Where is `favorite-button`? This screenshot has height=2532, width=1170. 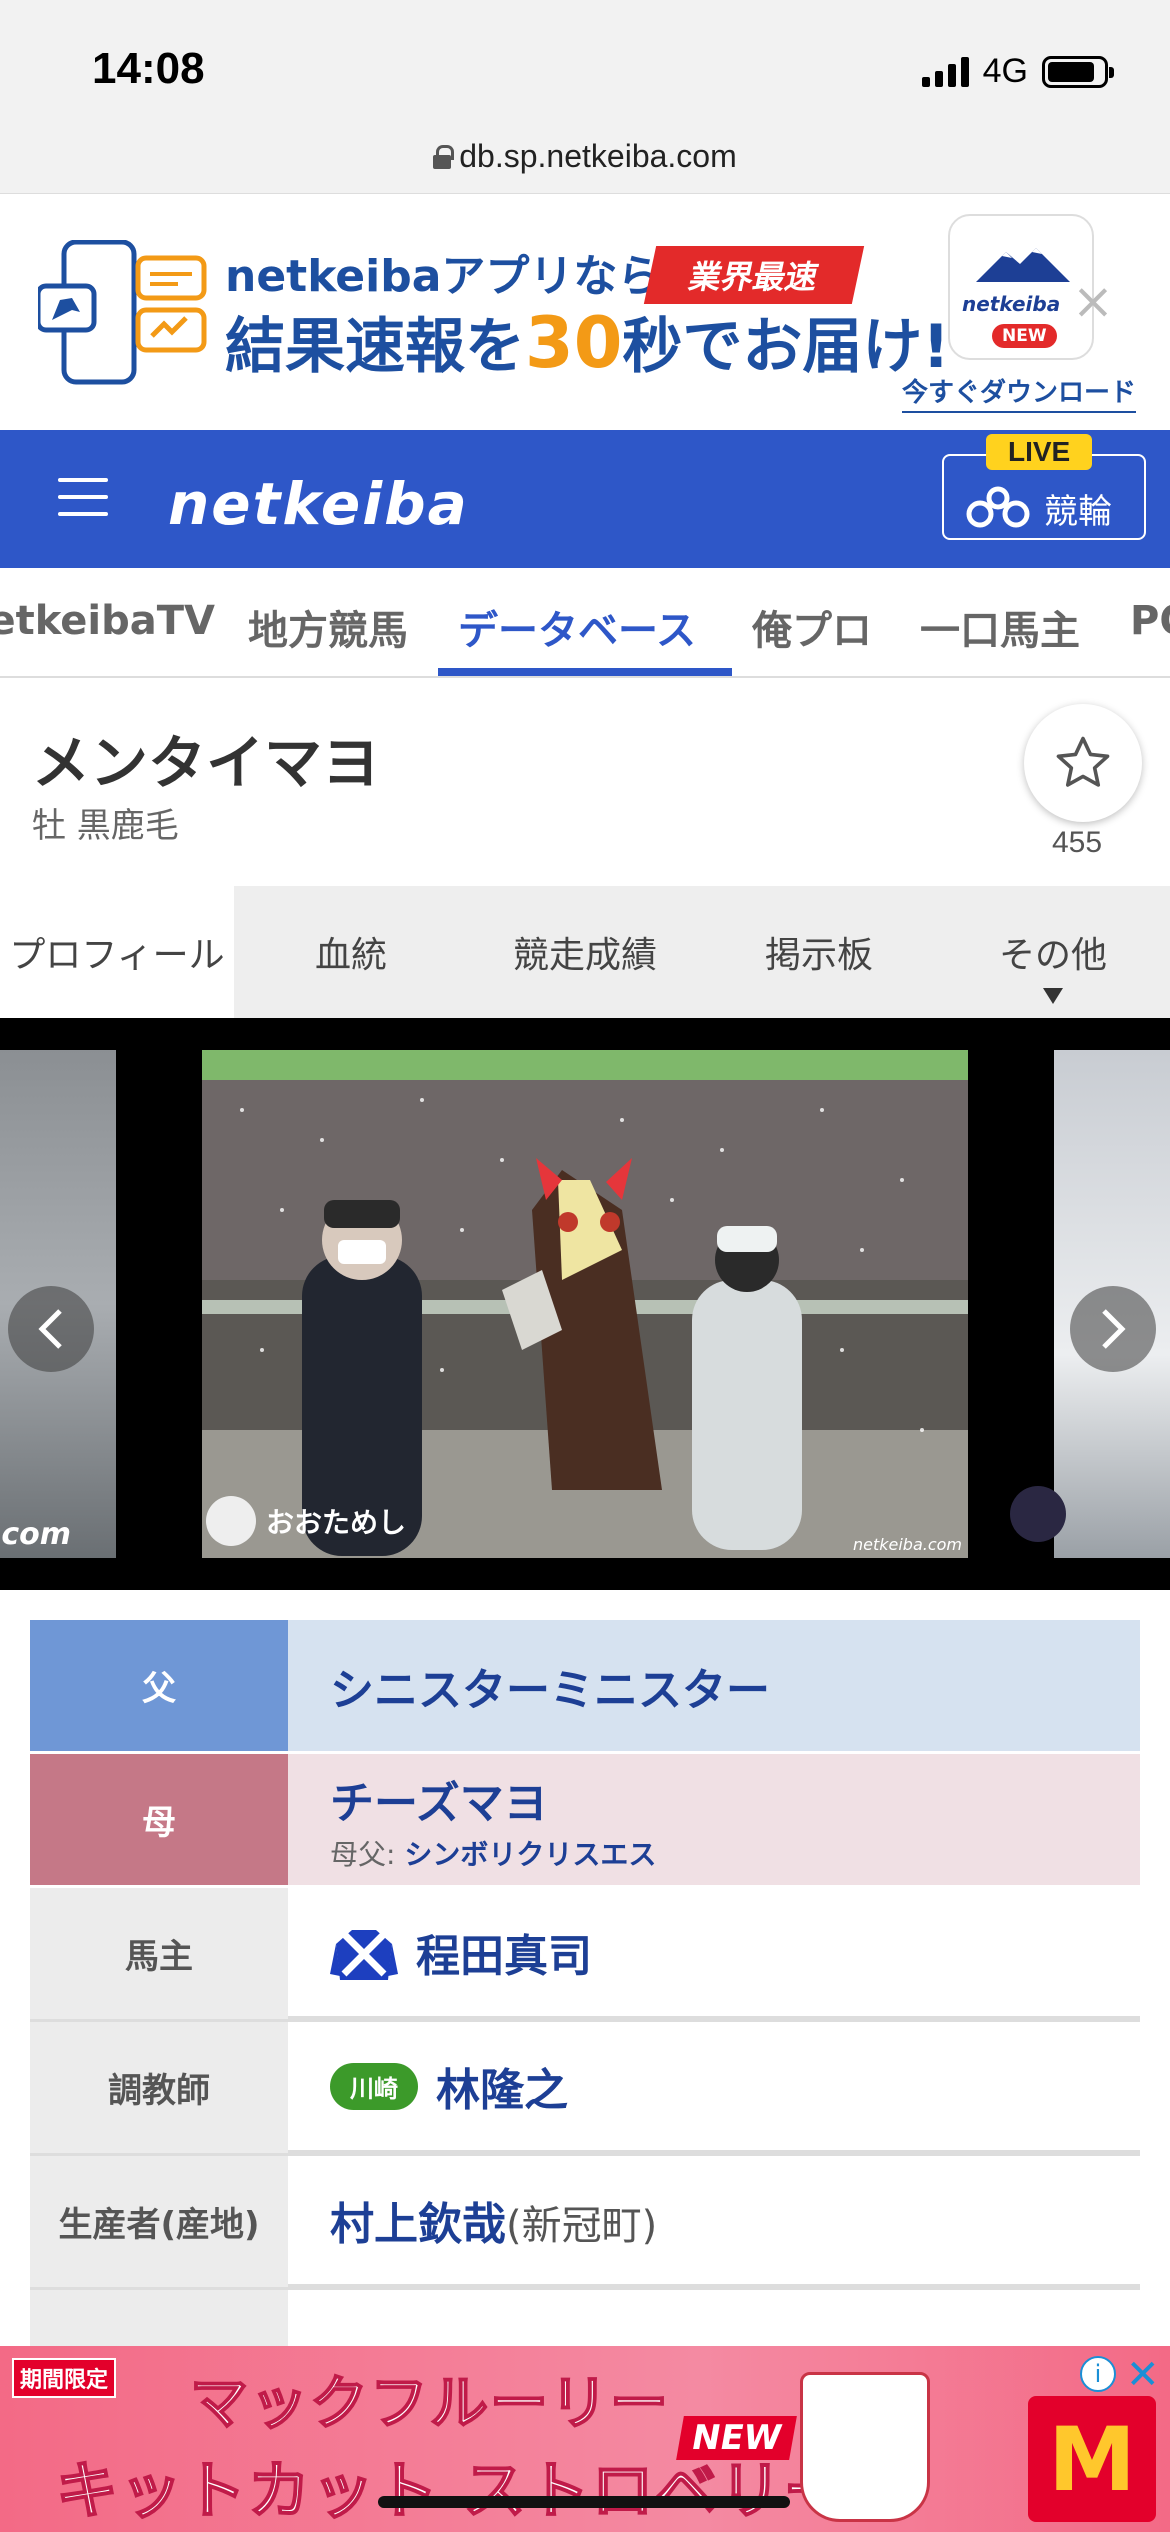 favorite-button is located at coordinates (1083, 763).